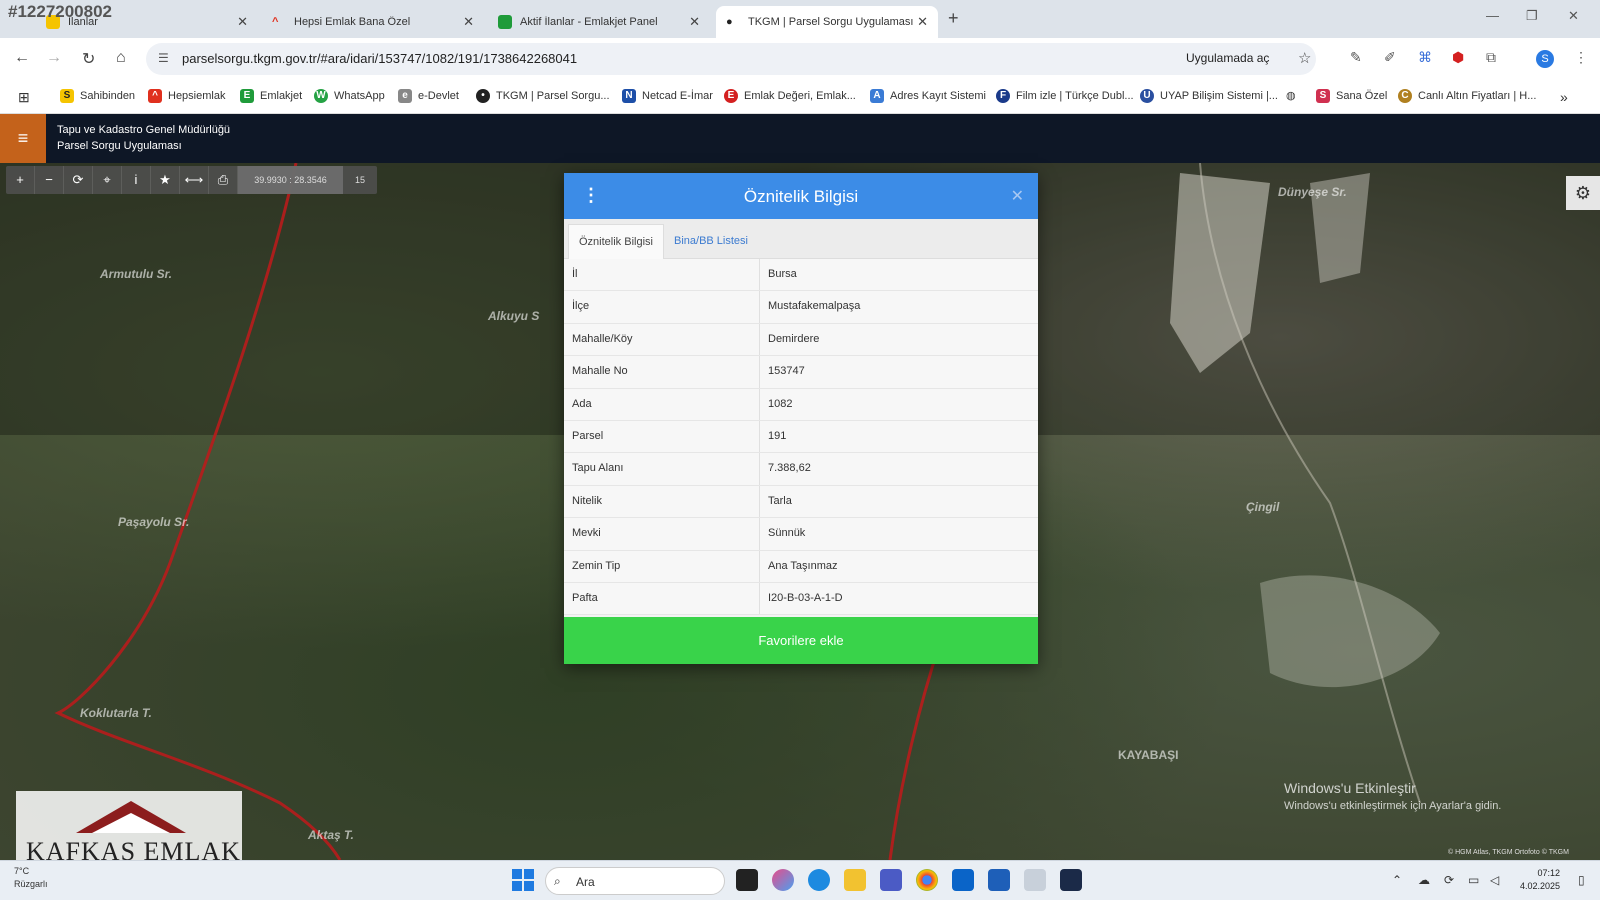 This screenshot has height=900, width=1600. What do you see at coordinates (1449, 880) in the screenshot?
I see `update-icon: ⟳` at bounding box center [1449, 880].